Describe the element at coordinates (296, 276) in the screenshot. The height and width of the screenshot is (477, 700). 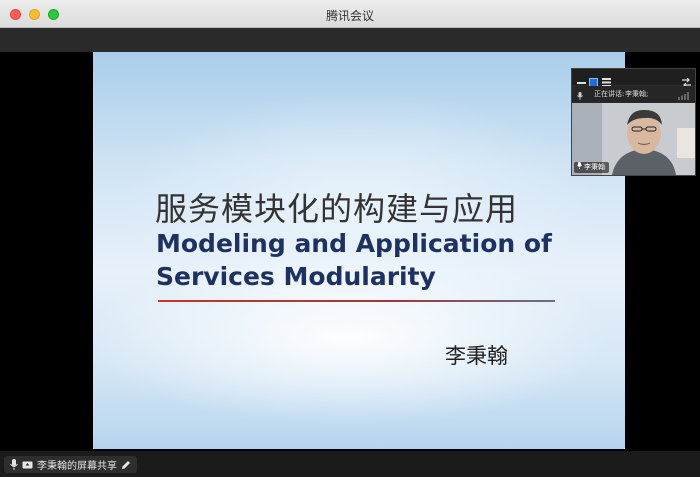
I see `slide-title-english-line2: Services Modularity` at that location.